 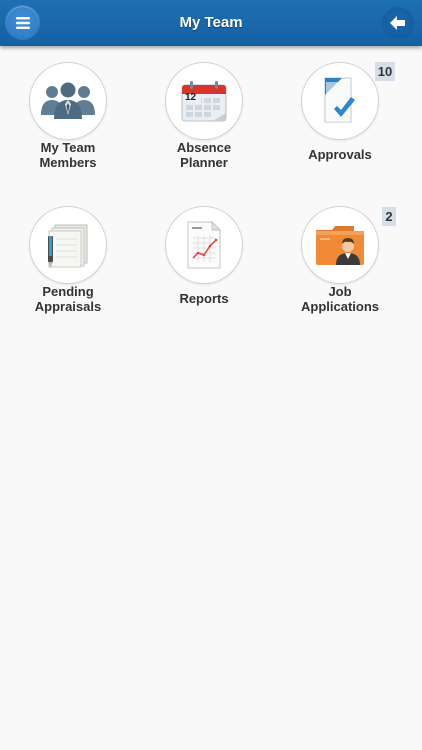 I want to click on team-people-icon, so click(x=68, y=100).